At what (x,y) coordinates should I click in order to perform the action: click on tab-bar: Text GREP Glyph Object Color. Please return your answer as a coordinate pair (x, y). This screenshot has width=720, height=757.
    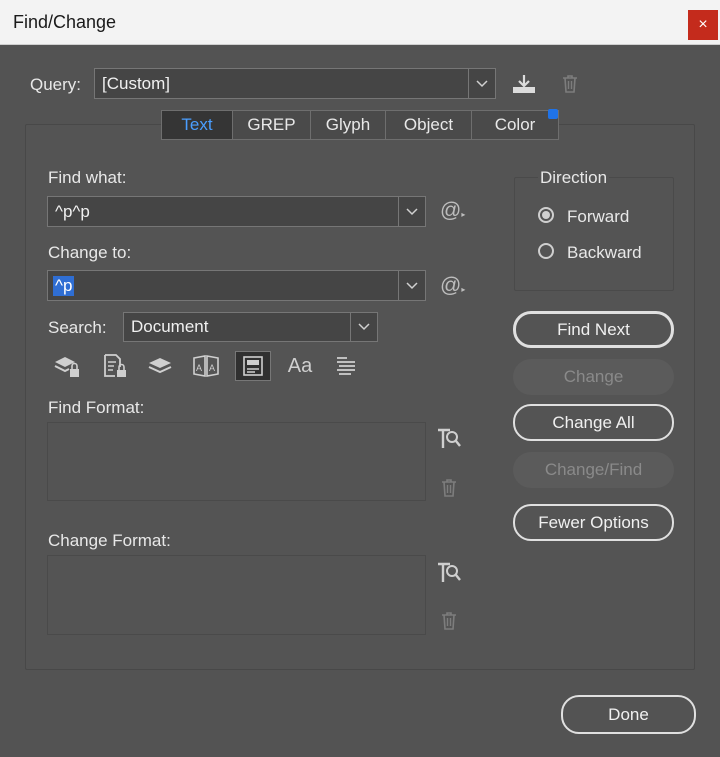
    Looking at the image, I should click on (360, 125).